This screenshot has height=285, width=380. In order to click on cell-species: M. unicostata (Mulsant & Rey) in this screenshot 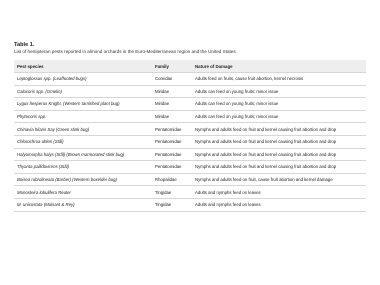, I will do `click(83, 204)`.